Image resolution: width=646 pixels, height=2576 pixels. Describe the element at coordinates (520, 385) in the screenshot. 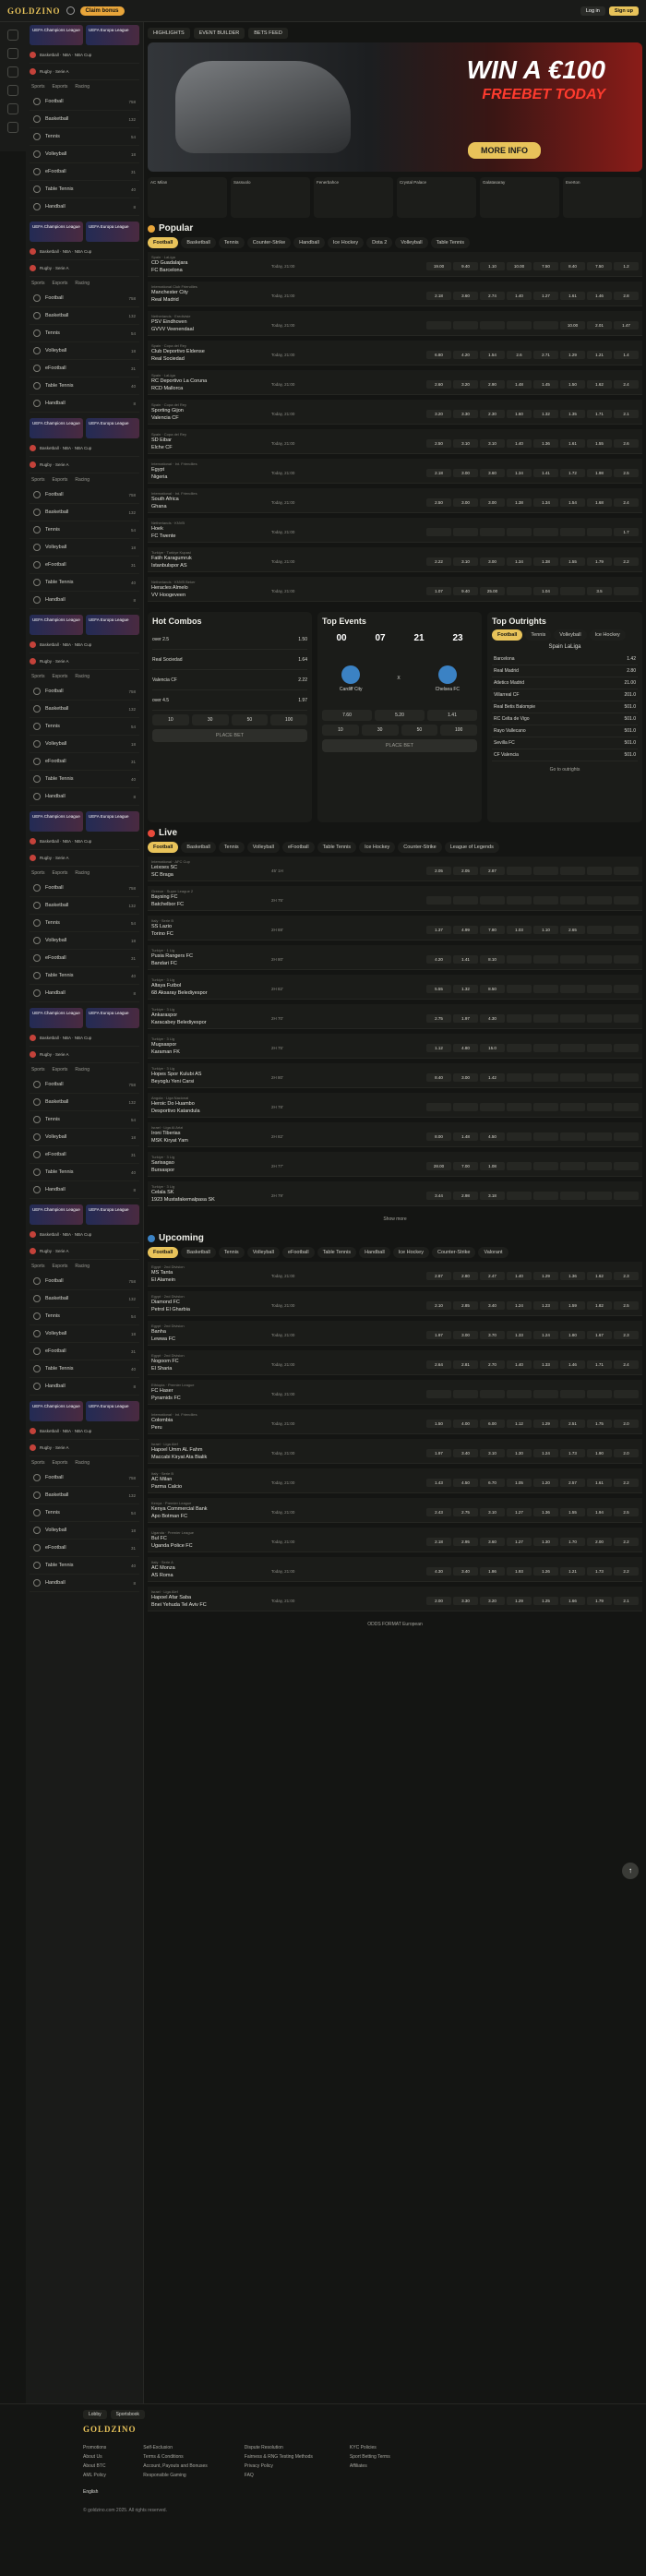

I see `odd-button: 1.48` at that location.